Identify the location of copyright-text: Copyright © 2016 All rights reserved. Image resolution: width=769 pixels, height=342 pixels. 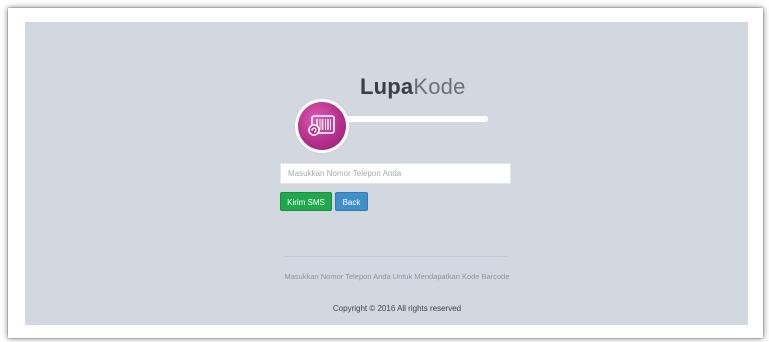
(397, 308).